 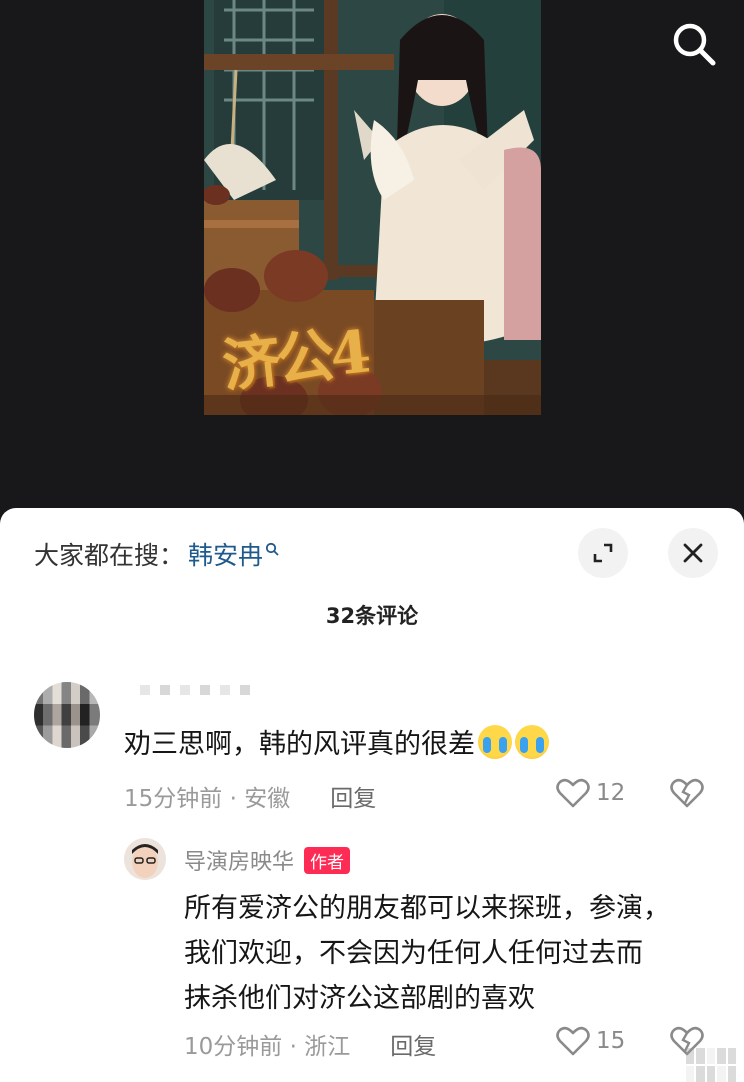 I want to click on author-name: 导演房映华, so click(x=239, y=862).